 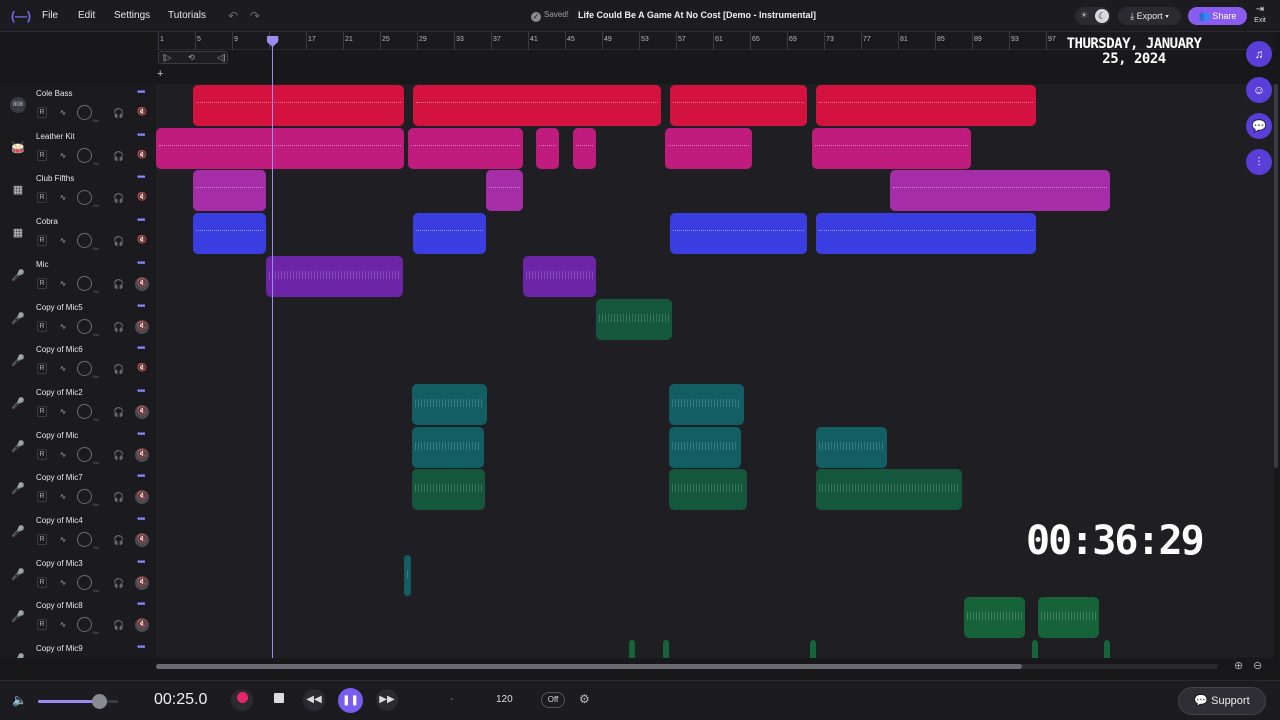 I want to click on track-header: 808 Cole Bass ••• R ∿ Vol 🎧 🔇, so click(x=78, y=105).